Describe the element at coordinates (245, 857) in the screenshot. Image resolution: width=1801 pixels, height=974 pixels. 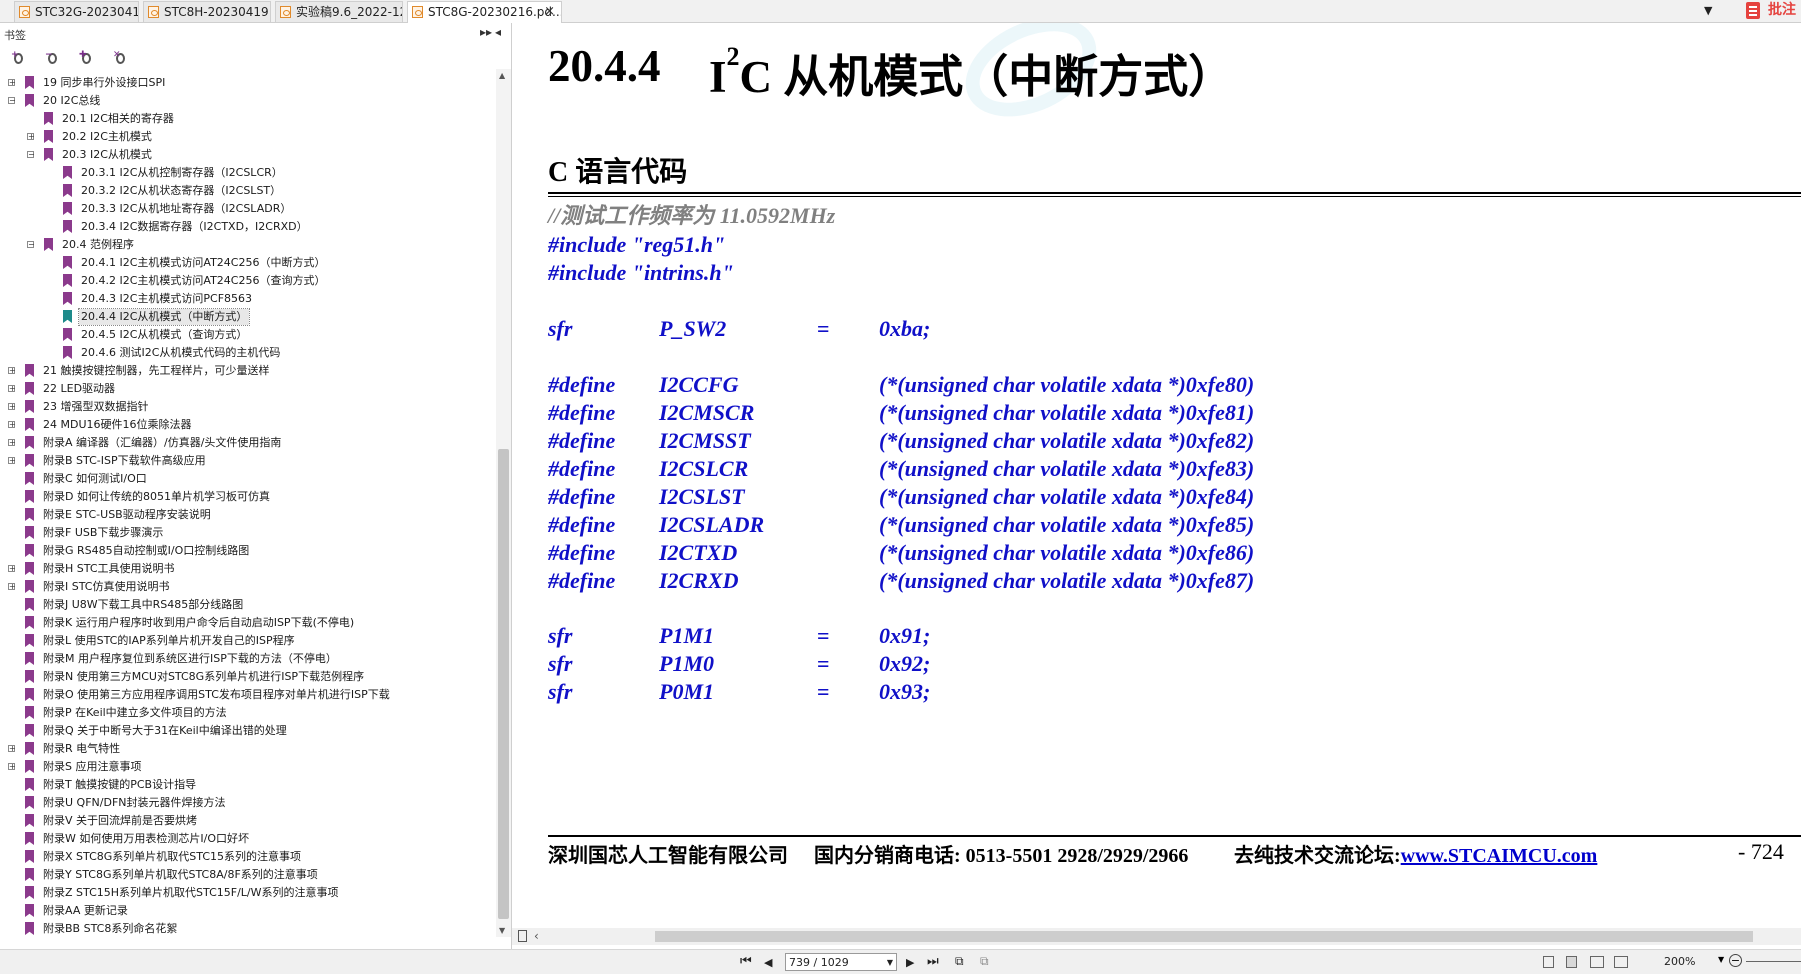
I see `bookmark-item: 附录X STC8G系列单片机取代STC15系列的注意事项` at that location.